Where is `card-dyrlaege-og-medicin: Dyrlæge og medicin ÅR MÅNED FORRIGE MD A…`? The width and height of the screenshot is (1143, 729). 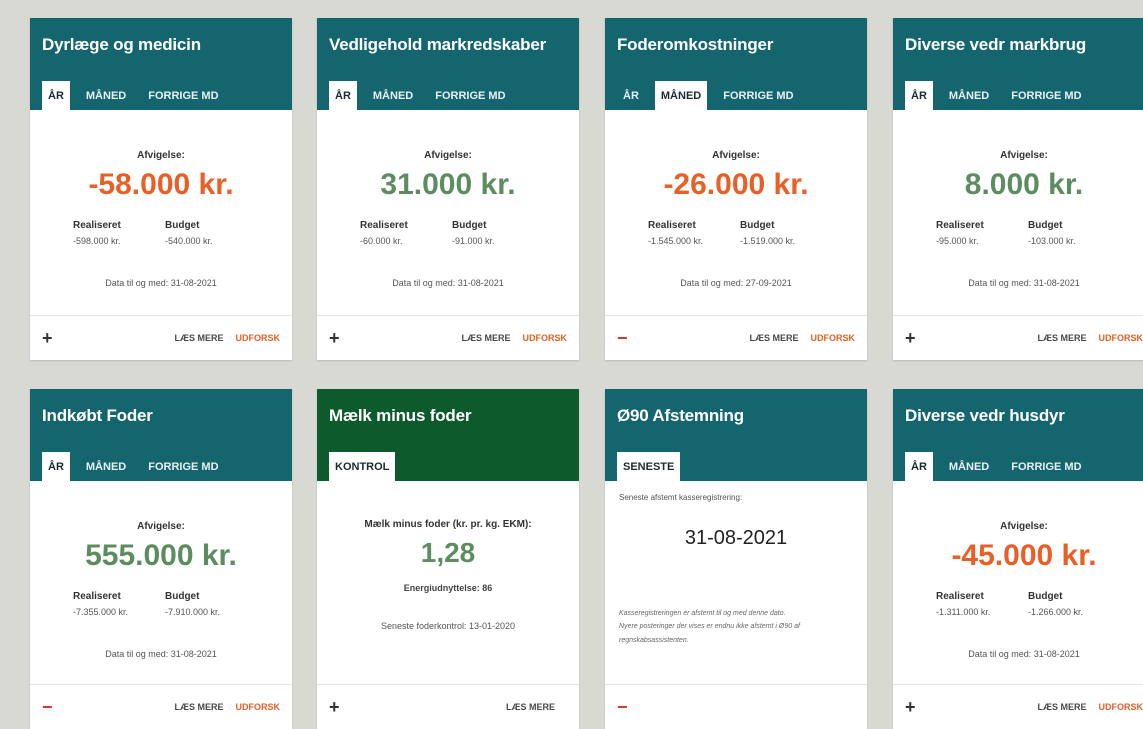
card-dyrlaege-og-medicin: Dyrlæge og medicin ÅR MÅNED FORRIGE MD A… is located at coordinates (161, 189).